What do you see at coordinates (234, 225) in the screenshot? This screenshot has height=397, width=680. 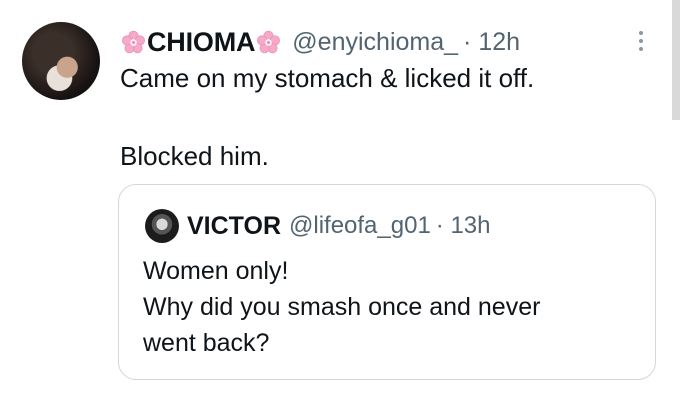 I see `quoted-display-name: VICTOR` at bounding box center [234, 225].